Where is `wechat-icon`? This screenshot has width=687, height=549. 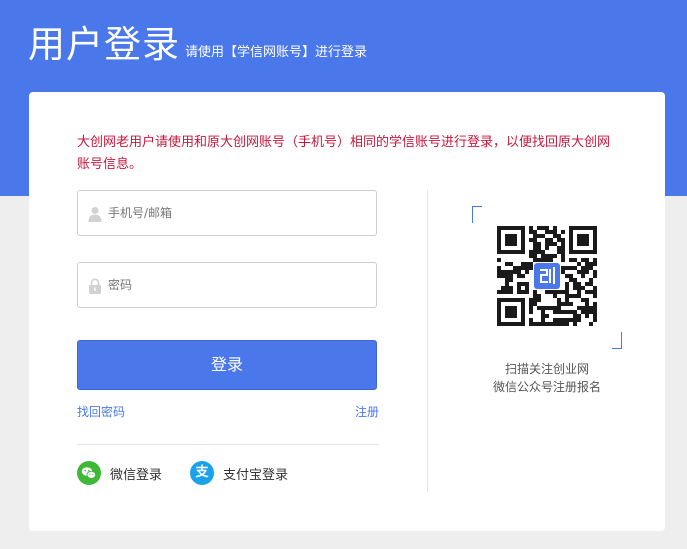 wechat-icon is located at coordinates (89, 473).